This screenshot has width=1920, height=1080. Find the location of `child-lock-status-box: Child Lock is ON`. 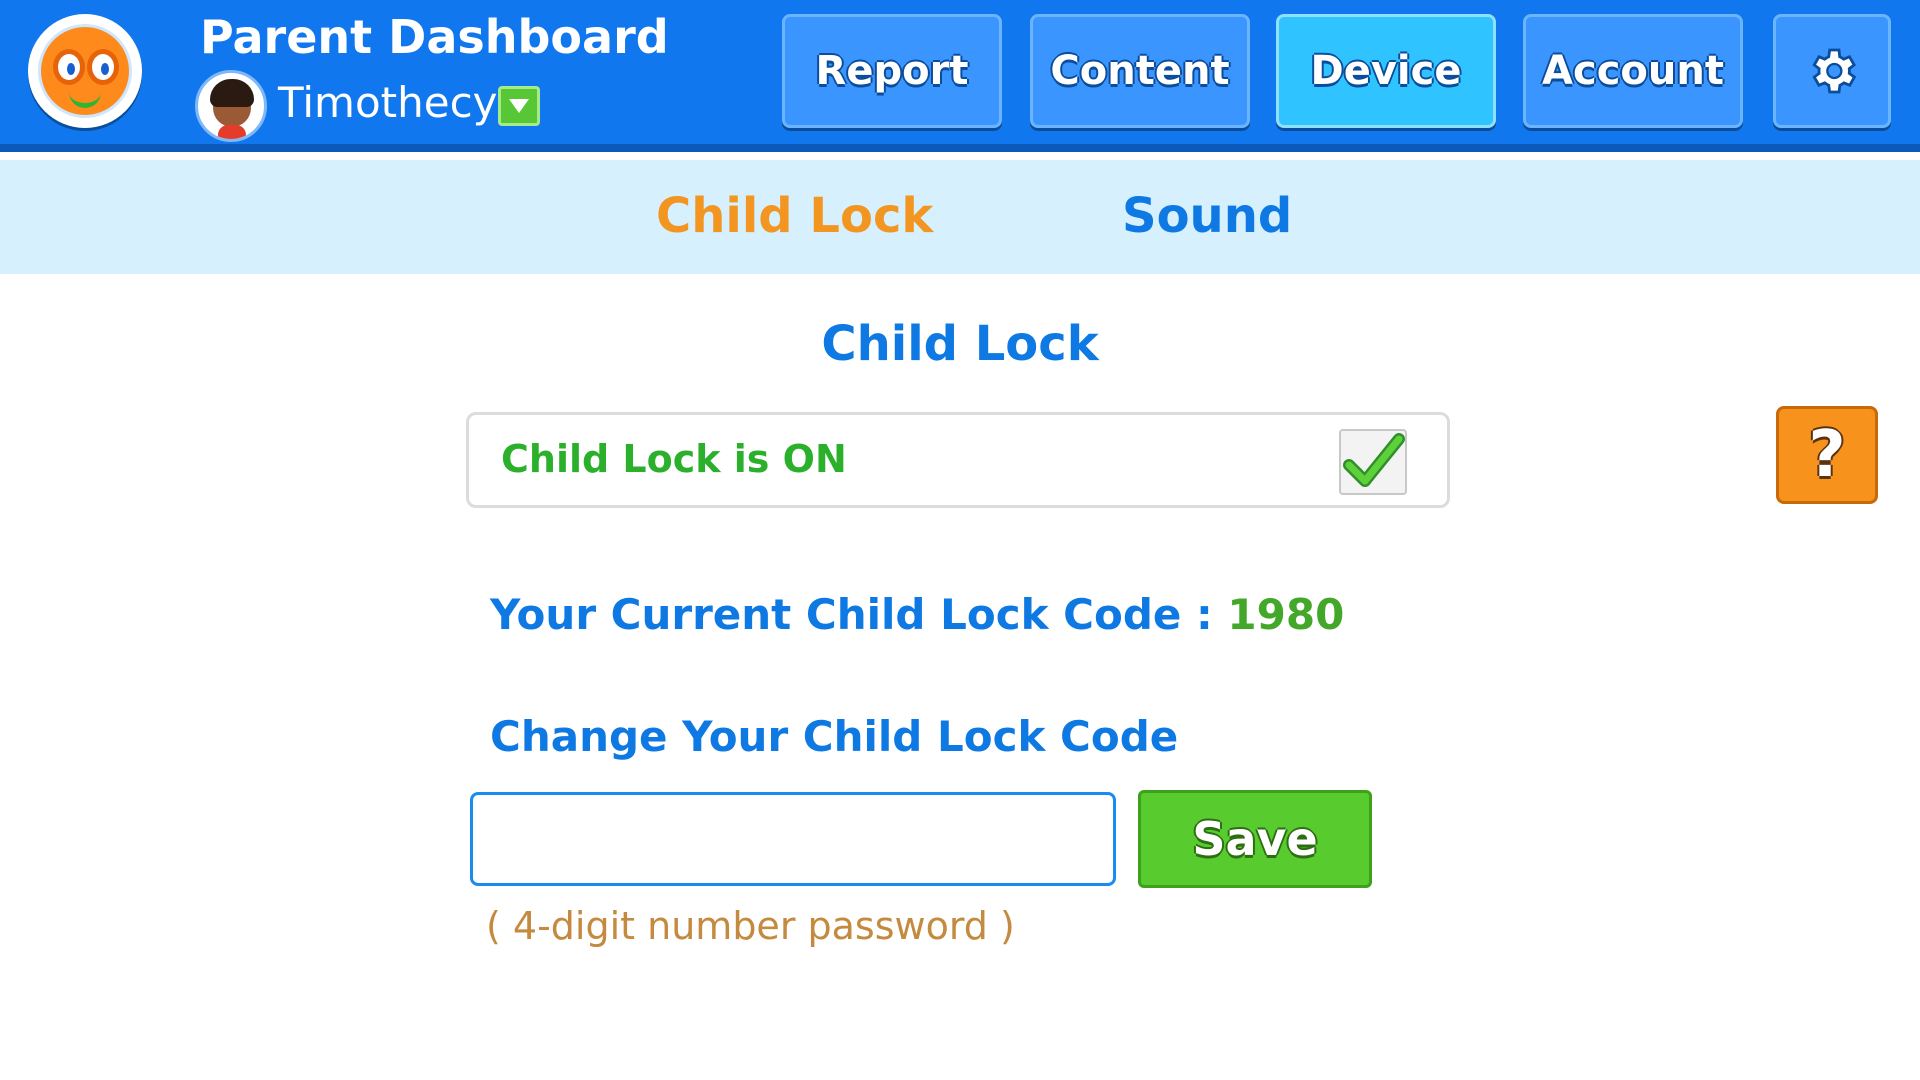

child-lock-status-box: Child Lock is ON is located at coordinates (958, 460).